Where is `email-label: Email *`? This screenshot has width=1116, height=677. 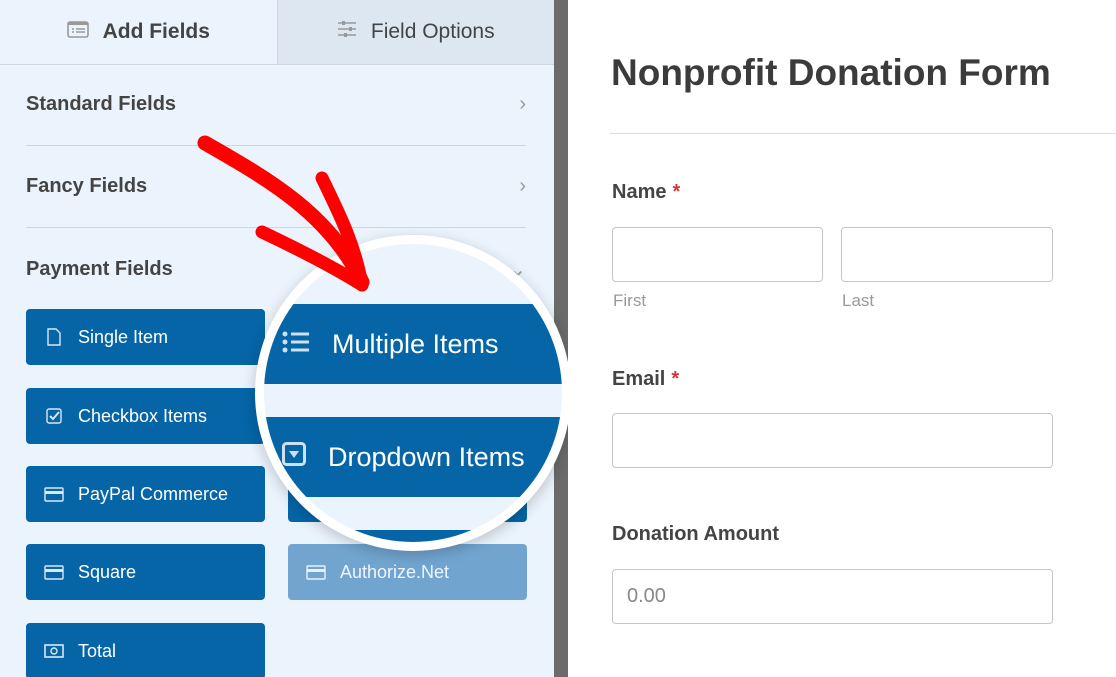 email-label: Email * is located at coordinates (646, 379).